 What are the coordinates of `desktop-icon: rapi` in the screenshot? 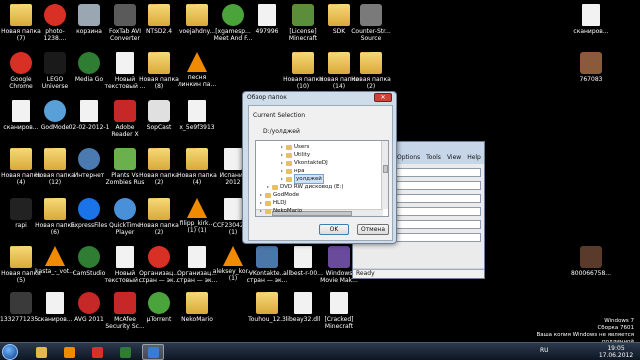 It's located at (21, 220).